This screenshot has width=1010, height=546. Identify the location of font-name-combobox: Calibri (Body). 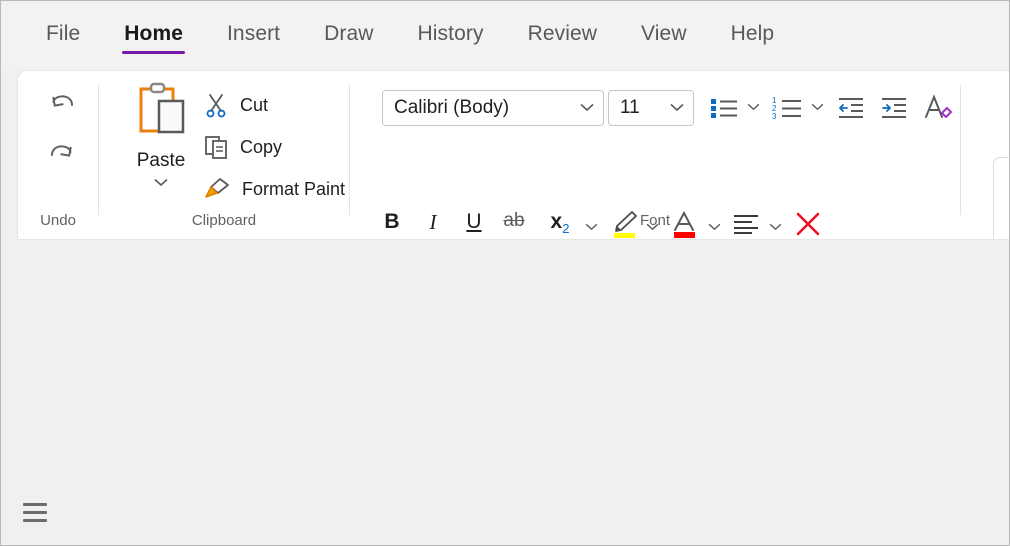
(493, 108).